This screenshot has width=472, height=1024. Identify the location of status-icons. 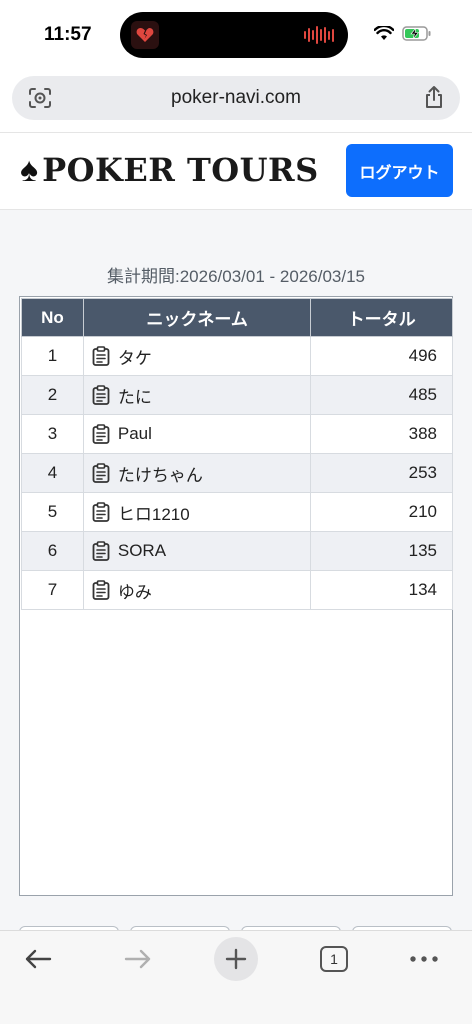
(403, 33).